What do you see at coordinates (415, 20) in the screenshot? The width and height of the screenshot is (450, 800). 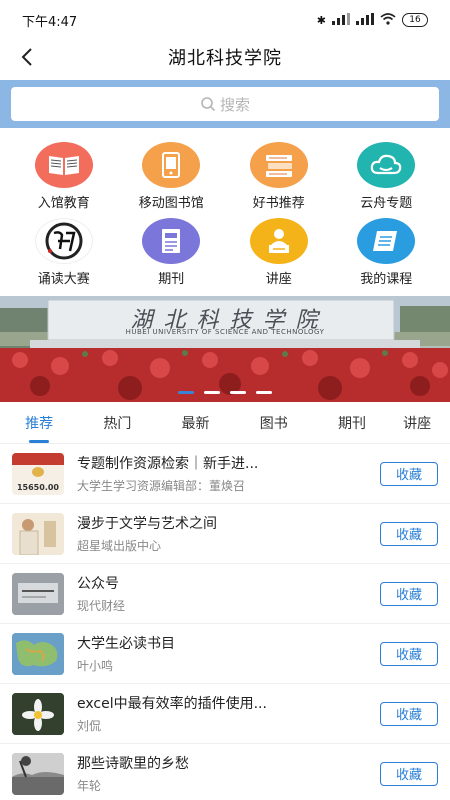 I see `battery-icon: 16` at bounding box center [415, 20].